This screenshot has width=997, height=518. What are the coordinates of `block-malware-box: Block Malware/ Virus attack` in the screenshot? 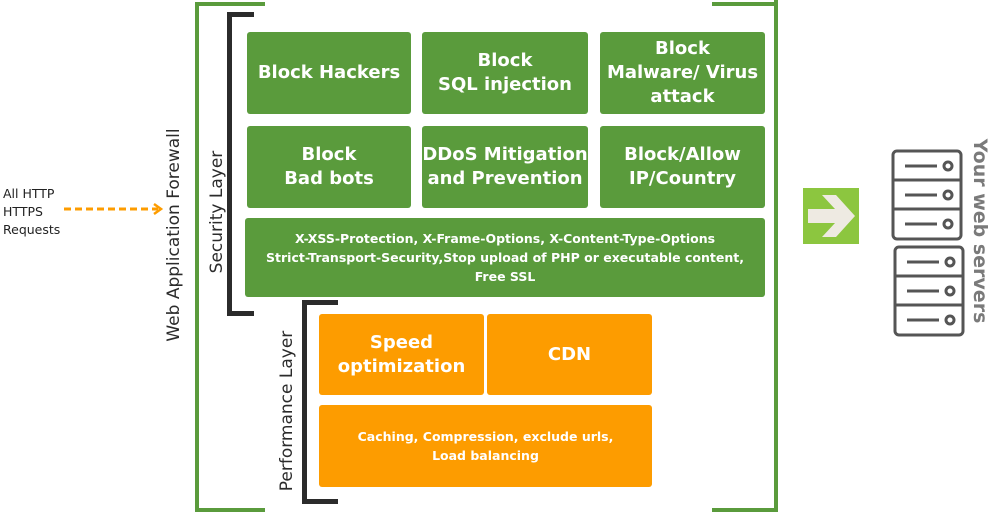 It's located at (682, 73).